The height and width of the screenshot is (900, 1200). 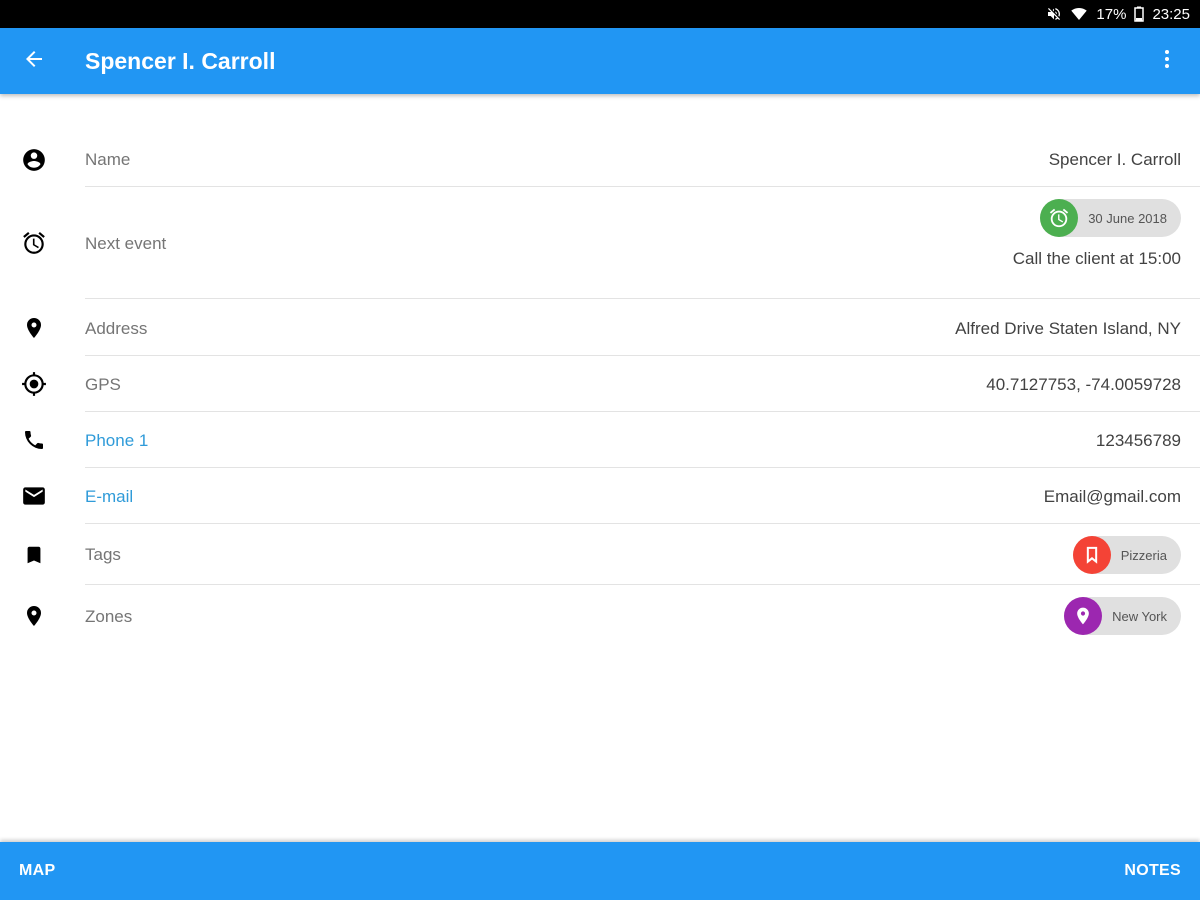 What do you see at coordinates (1096, 258) in the screenshot?
I see `event-description: Call the client at 15:00` at bounding box center [1096, 258].